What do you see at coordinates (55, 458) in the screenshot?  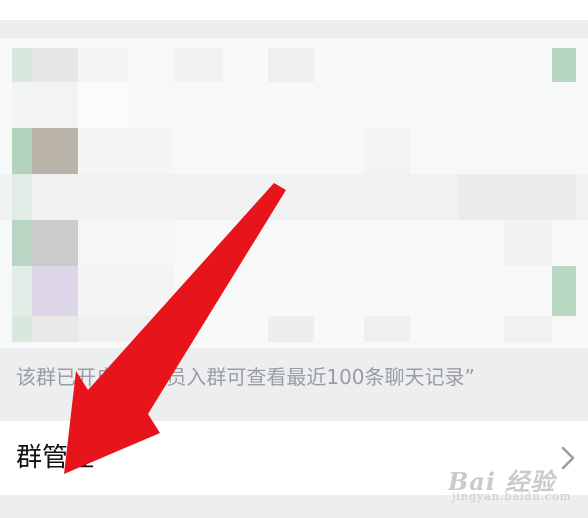 I see `group-management-label: 群管理` at bounding box center [55, 458].